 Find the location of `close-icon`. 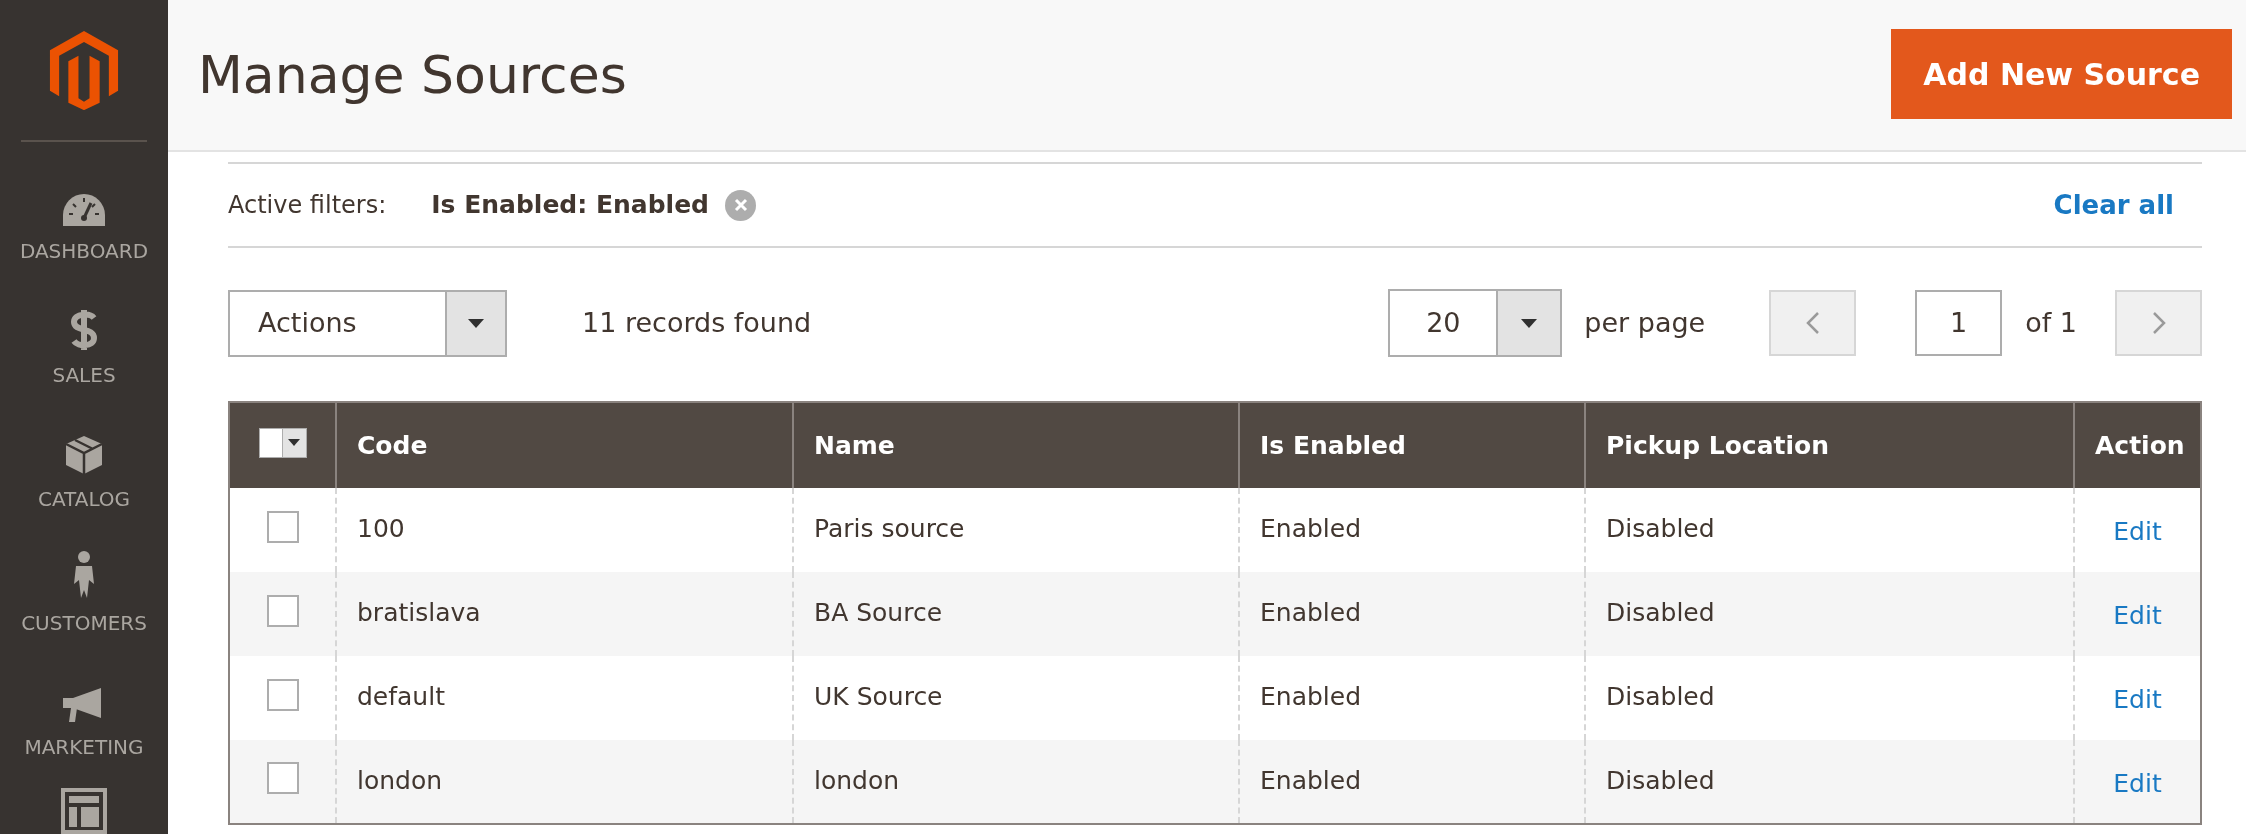

close-icon is located at coordinates (740, 205).